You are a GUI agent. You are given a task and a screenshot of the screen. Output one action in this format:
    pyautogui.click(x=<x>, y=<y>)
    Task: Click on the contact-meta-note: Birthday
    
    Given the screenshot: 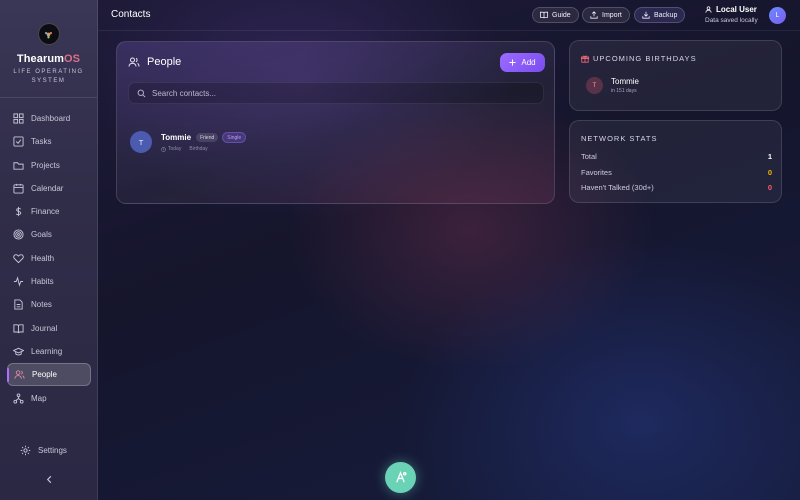 What is the action you would take?
    pyautogui.click(x=198, y=149)
    